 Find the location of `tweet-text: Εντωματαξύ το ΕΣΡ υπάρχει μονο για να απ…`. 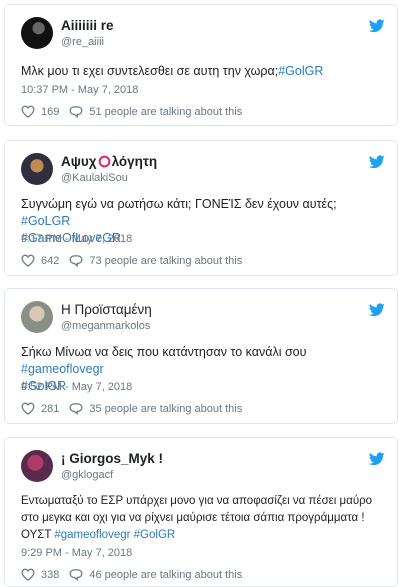

tweet-text: Εντωματαξύ το ΕΣΡ υπάρχει μονο για να απ… is located at coordinates (197, 518).